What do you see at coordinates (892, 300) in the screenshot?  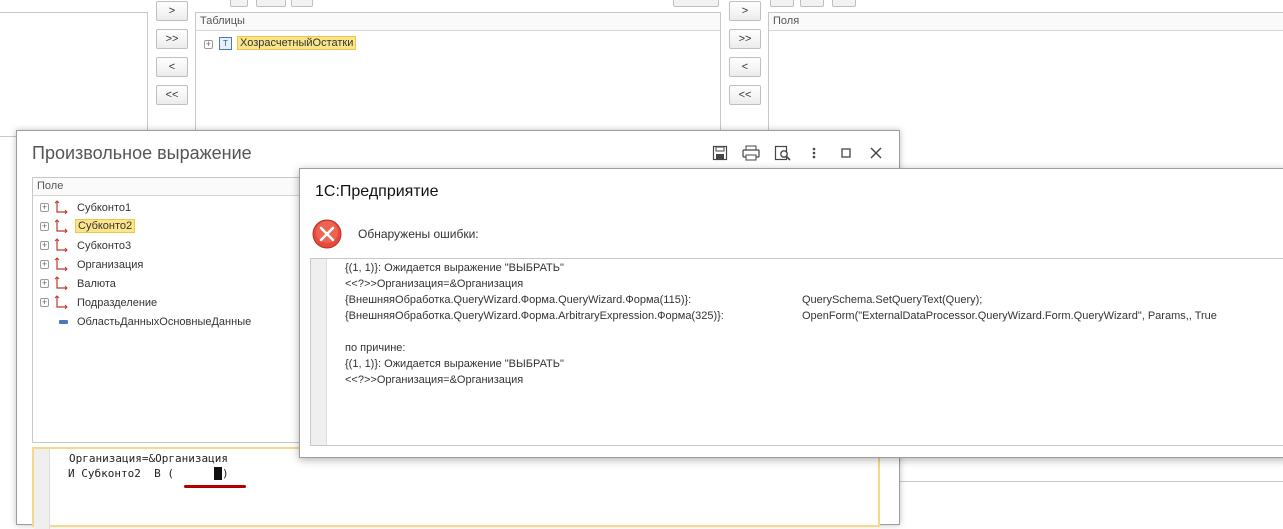 I see `error-detail-code: QuerySchema.SetQueryText(Query);` at bounding box center [892, 300].